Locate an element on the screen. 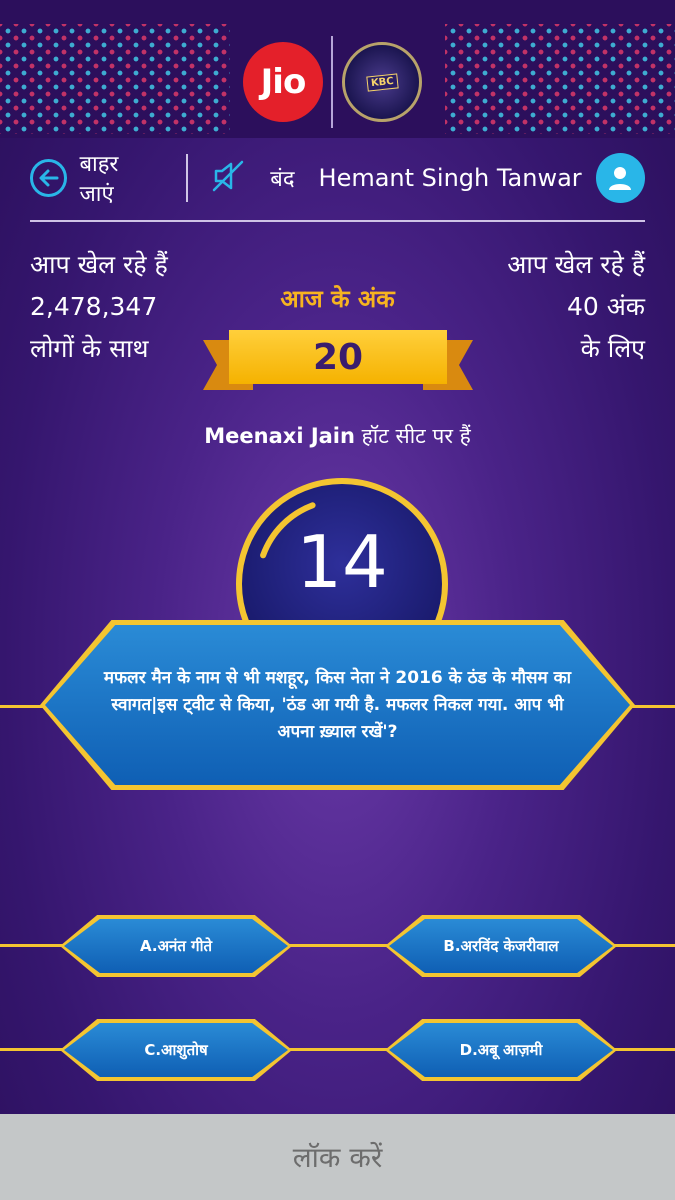  option-d-label: D.अबू आज़मी is located at coordinates (501, 1050).